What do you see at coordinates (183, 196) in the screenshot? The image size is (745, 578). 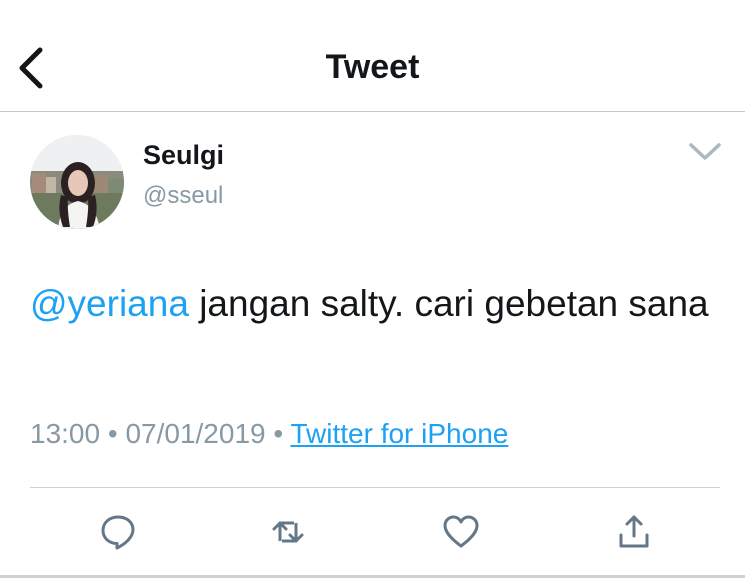 I see `author-handle: @sseul` at bounding box center [183, 196].